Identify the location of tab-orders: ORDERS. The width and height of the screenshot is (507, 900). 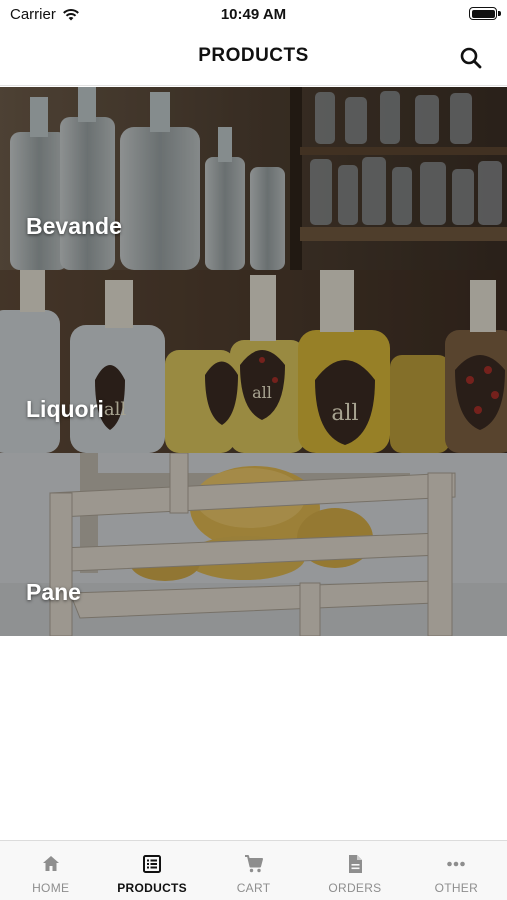
(354, 870).